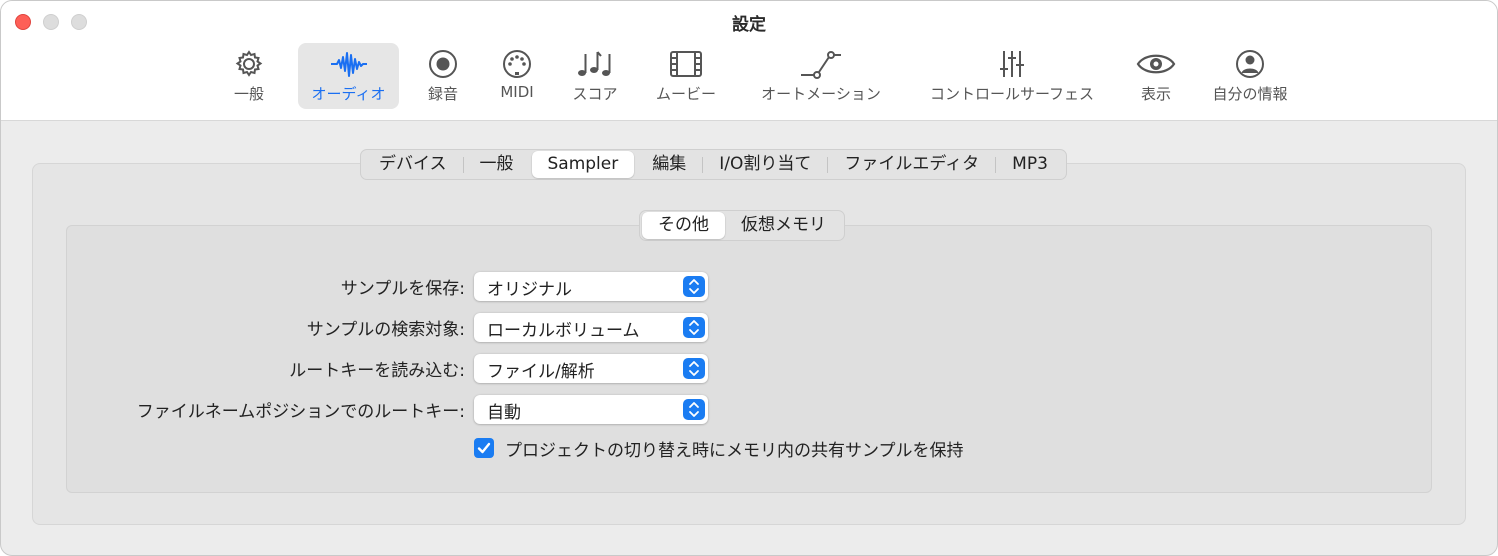 The height and width of the screenshot is (556, 1498). I want to click on search-samples-label: サンプルの検索対象:, so click(385, 330).